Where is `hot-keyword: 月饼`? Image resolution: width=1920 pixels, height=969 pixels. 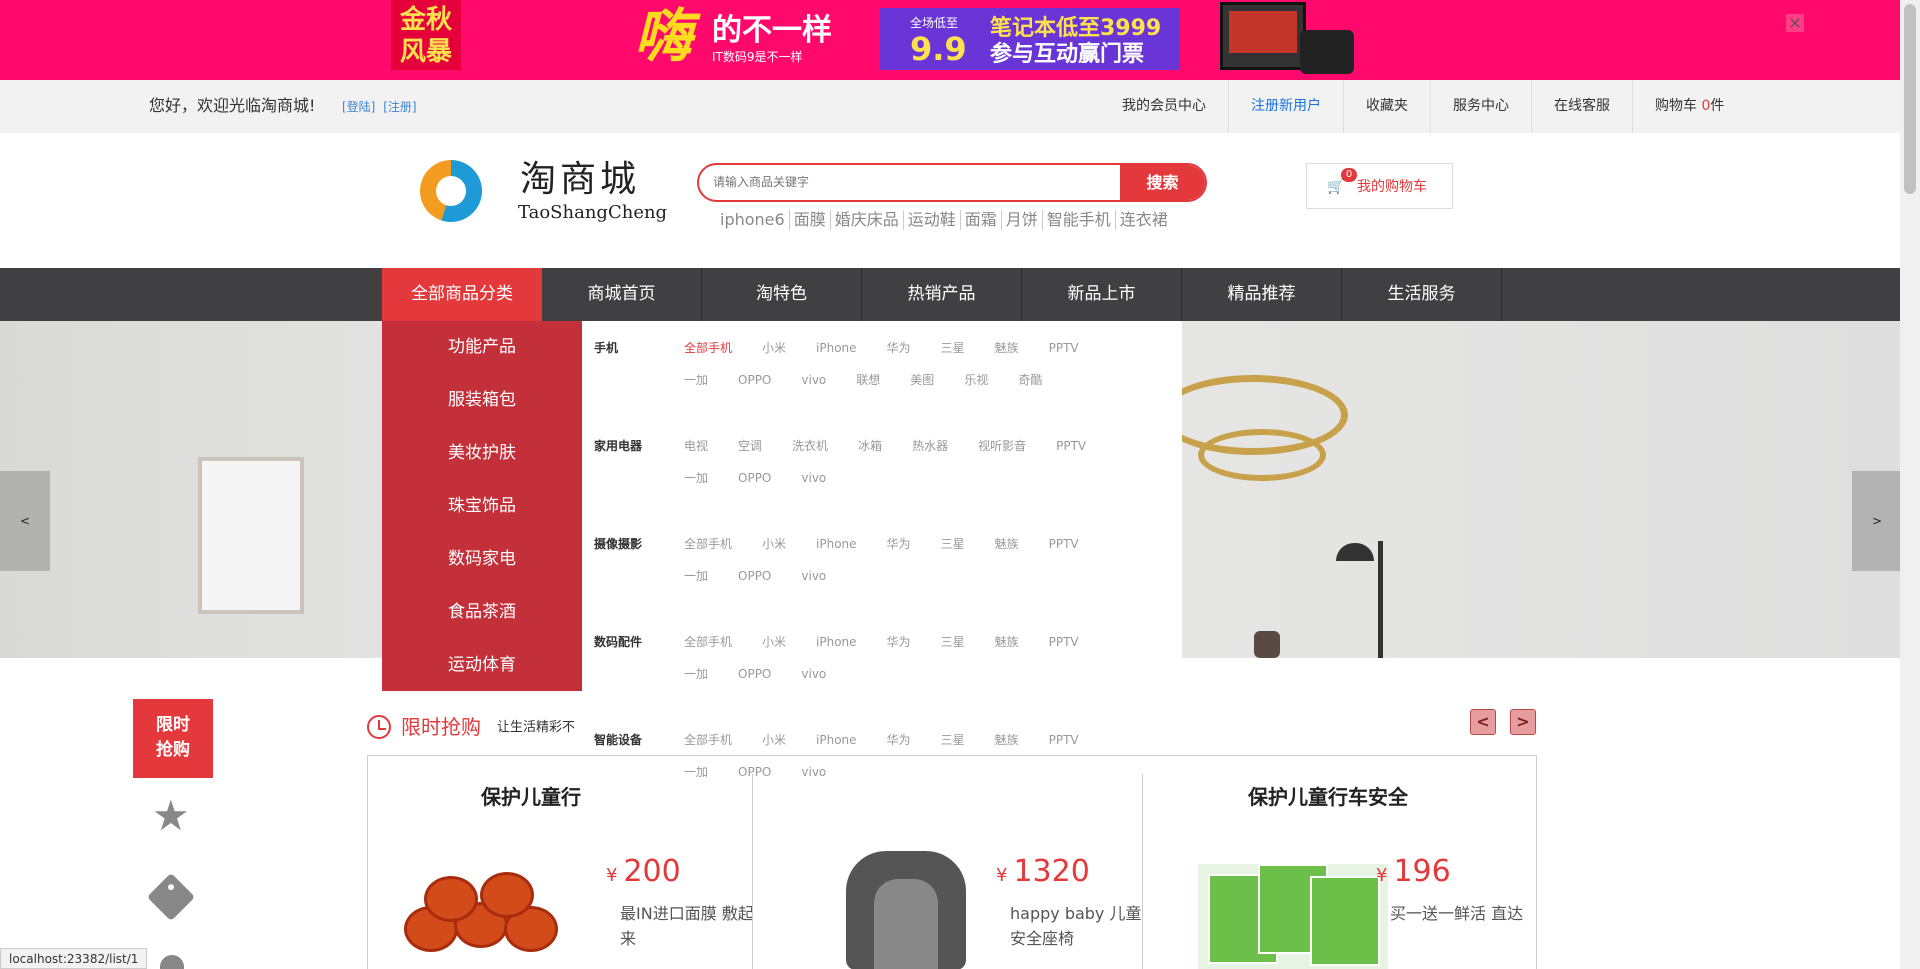
hot-keyword: 月饼 is located at coordinates (1022, 220).